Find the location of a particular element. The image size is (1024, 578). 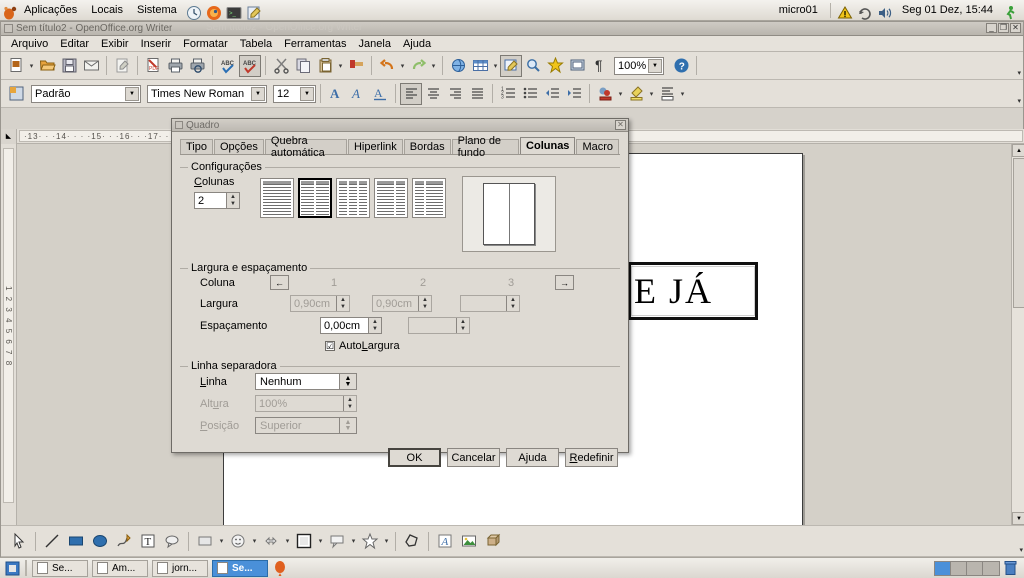

align-left-icon is located at coordinates (411, 93).